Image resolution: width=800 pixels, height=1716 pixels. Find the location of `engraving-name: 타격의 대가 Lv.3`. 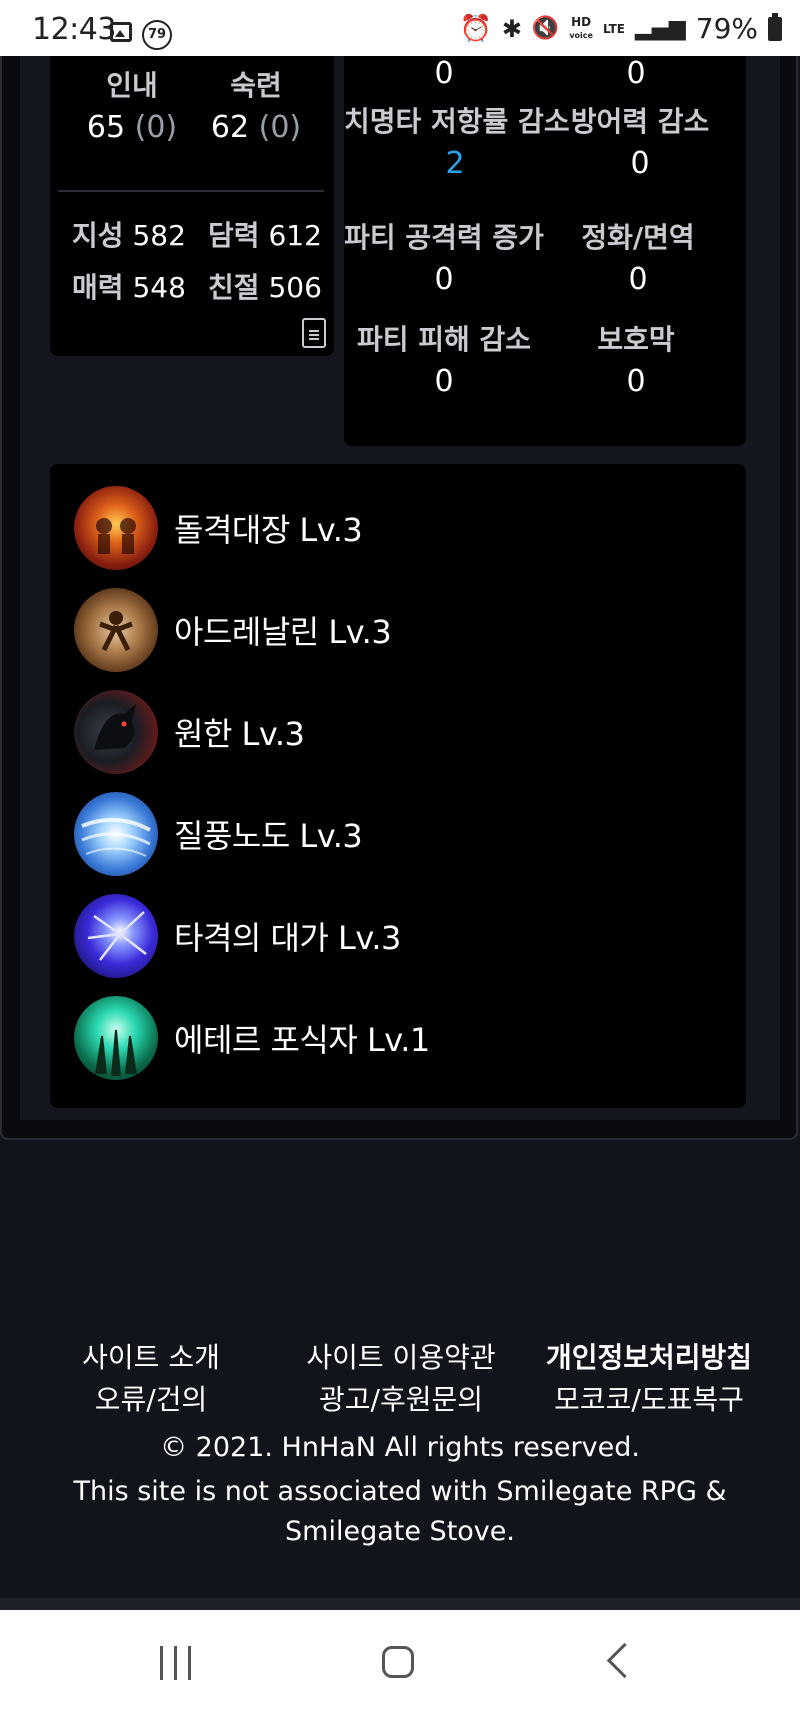

engraving-name: 타격의 대가 Lv.3 is located at coordinates (287, 938).